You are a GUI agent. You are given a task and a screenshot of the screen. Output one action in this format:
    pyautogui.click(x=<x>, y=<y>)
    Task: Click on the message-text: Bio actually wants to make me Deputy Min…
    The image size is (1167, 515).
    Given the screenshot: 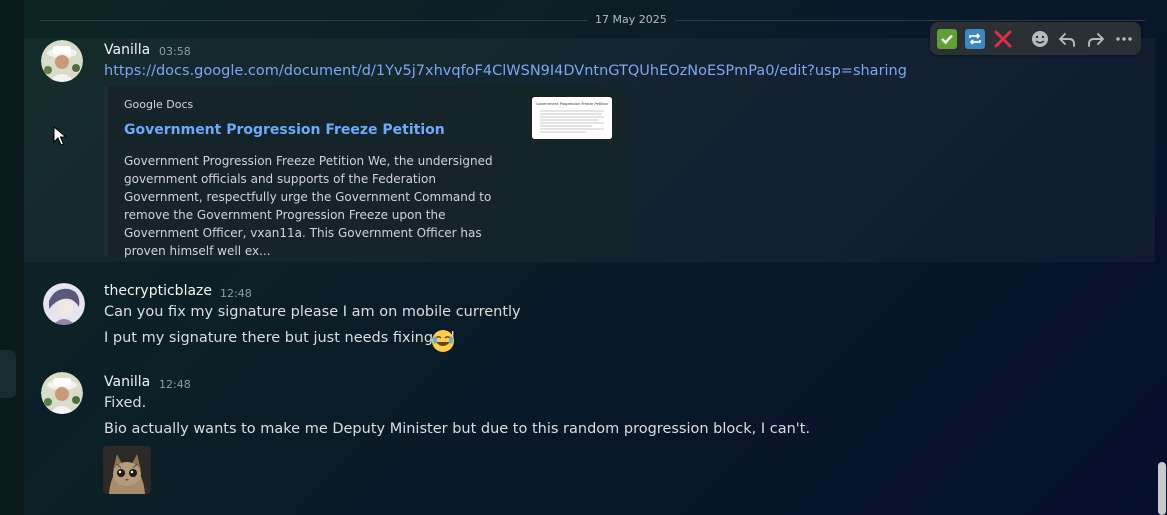 What is the action you would take?
    pyautogui.click(x=457, y=429)
    